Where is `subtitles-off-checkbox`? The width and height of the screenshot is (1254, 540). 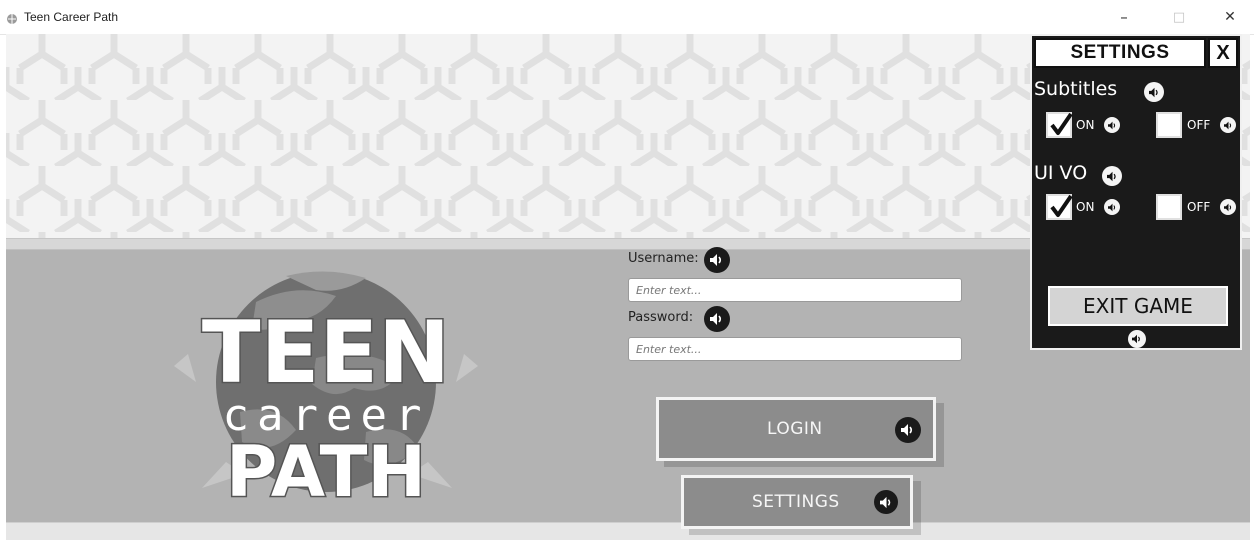
subtitles-off-checkbox is located at coordinates (1169, 125).